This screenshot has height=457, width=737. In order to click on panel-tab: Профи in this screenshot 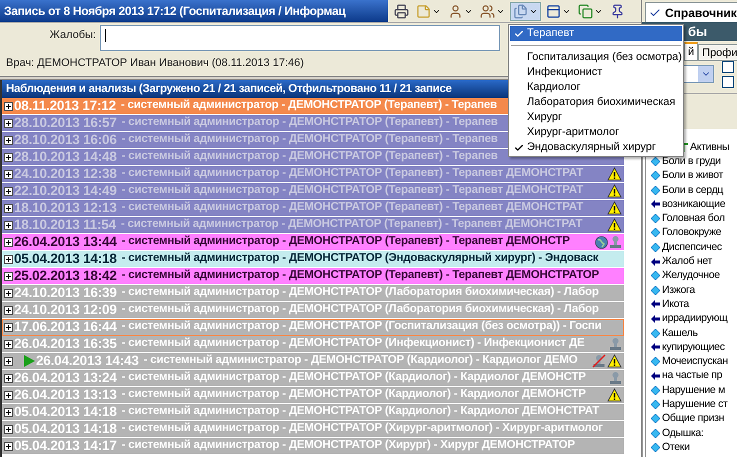, I will do `click(717, 52)`.